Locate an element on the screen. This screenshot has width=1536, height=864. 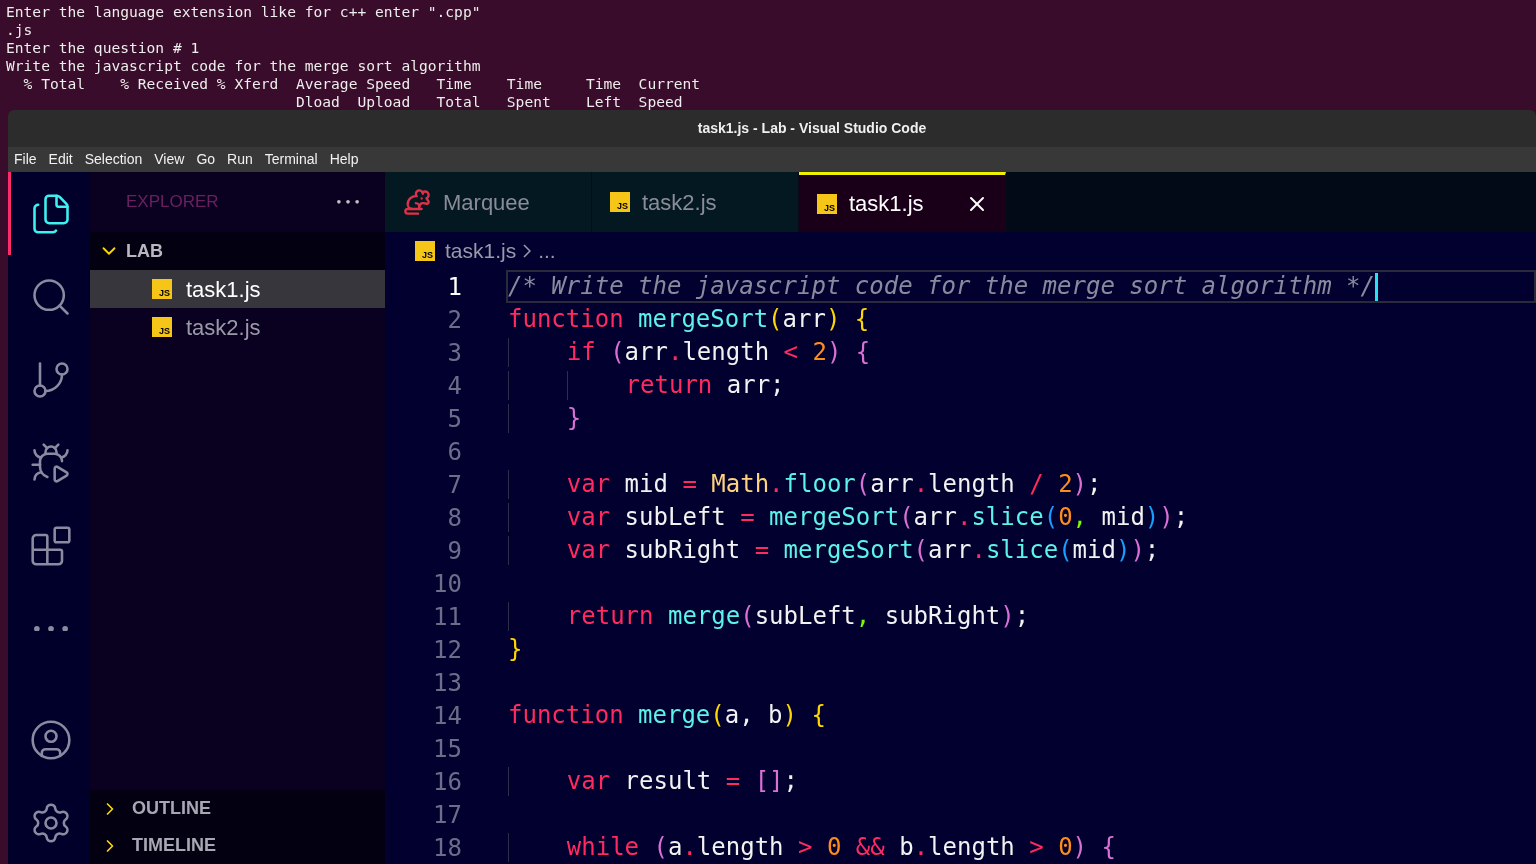
editor-tab: JS task1.js is located at coordinates (902, 202).